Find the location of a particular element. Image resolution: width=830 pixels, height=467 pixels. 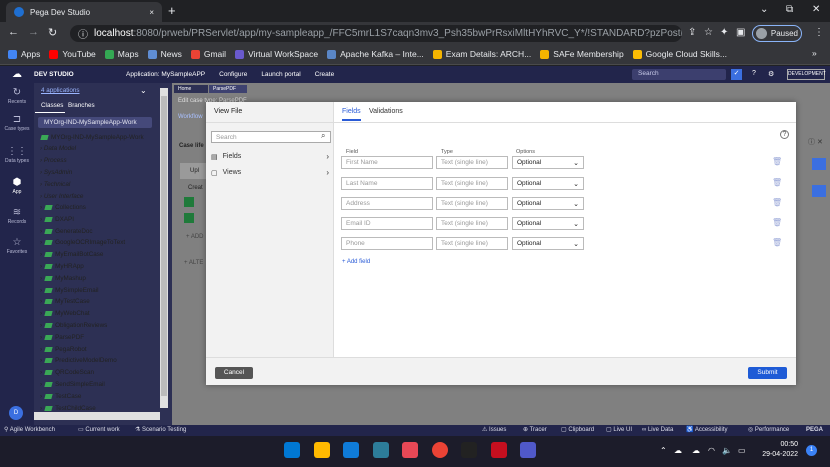

create-menu: Create is located at coordinates (325, 74).